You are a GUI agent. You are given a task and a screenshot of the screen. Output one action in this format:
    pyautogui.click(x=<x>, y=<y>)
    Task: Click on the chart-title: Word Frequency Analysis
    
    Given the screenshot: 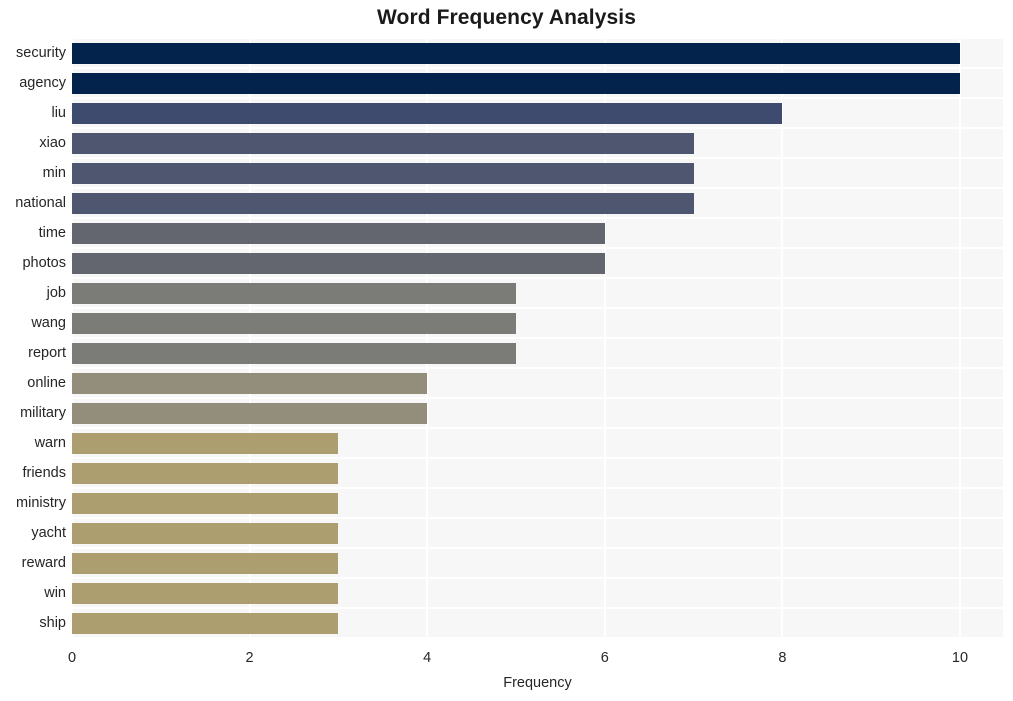 What is the action you would take?
    pyautogui.click(x=506, y=17)
    